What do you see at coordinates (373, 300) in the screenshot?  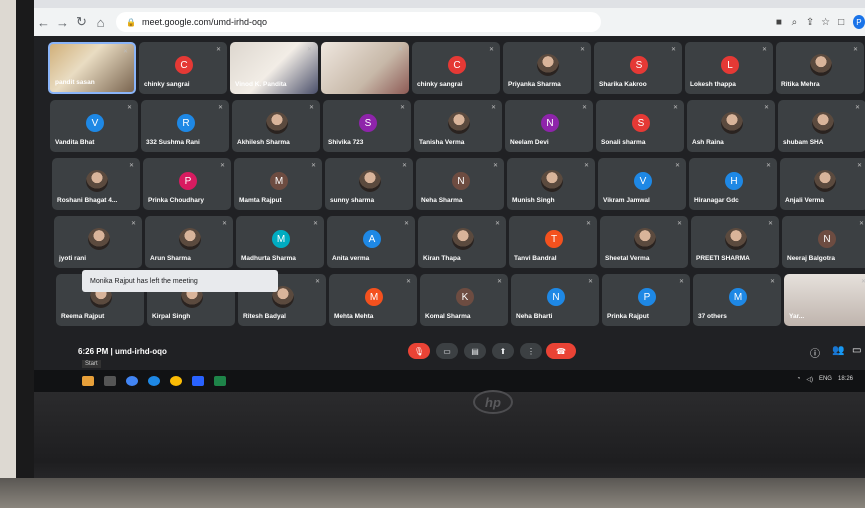 I see `participant-tile: ✕ M Mehta Mehta` at bounding box center [373, 300].